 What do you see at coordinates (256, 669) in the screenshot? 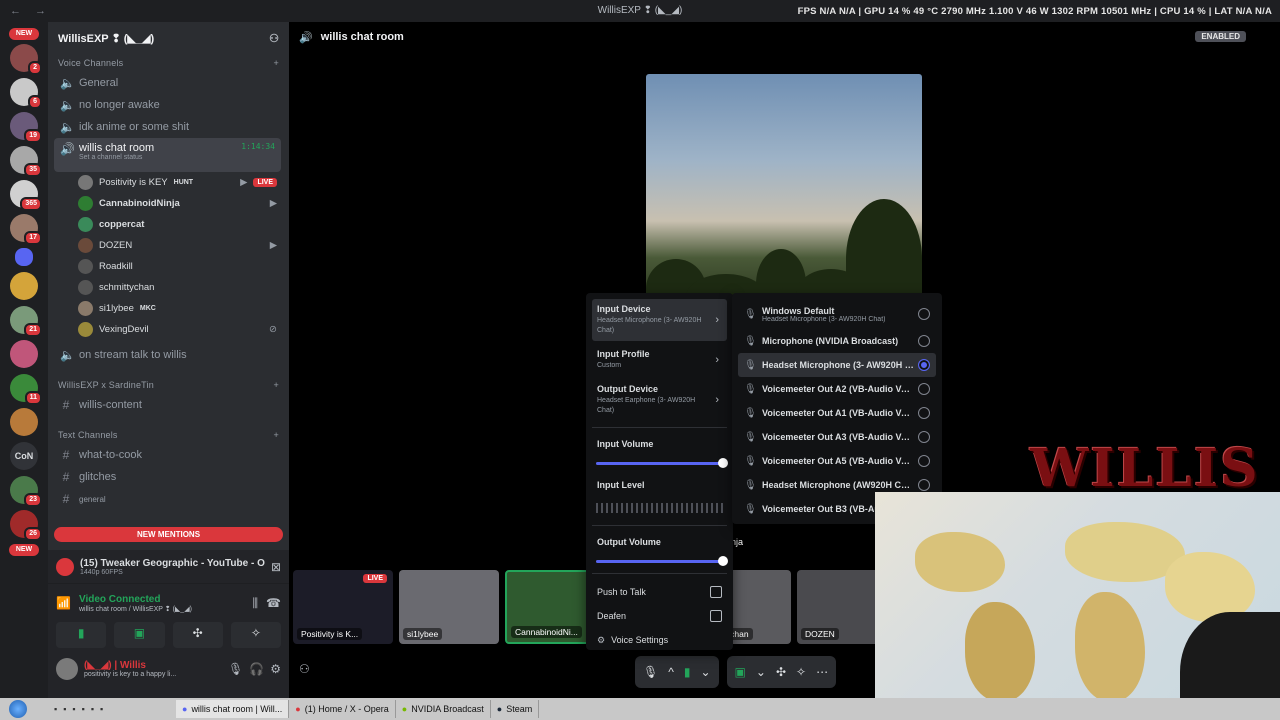
I see `headphones-icon: 🎧` at bounding box center [256, 669].